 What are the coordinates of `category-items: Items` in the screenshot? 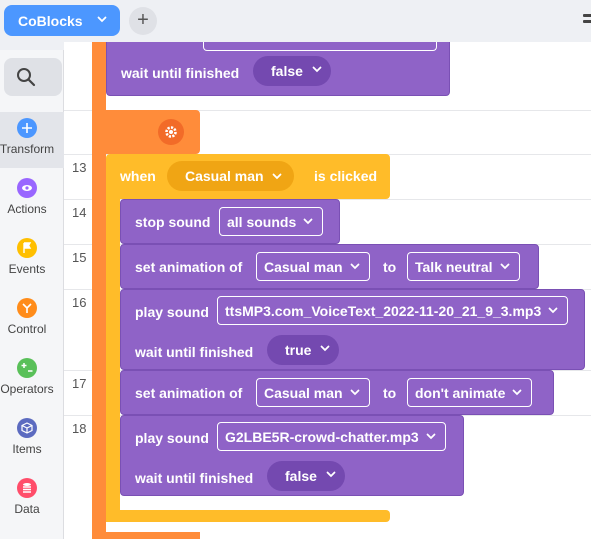 It's located at (32, 440).